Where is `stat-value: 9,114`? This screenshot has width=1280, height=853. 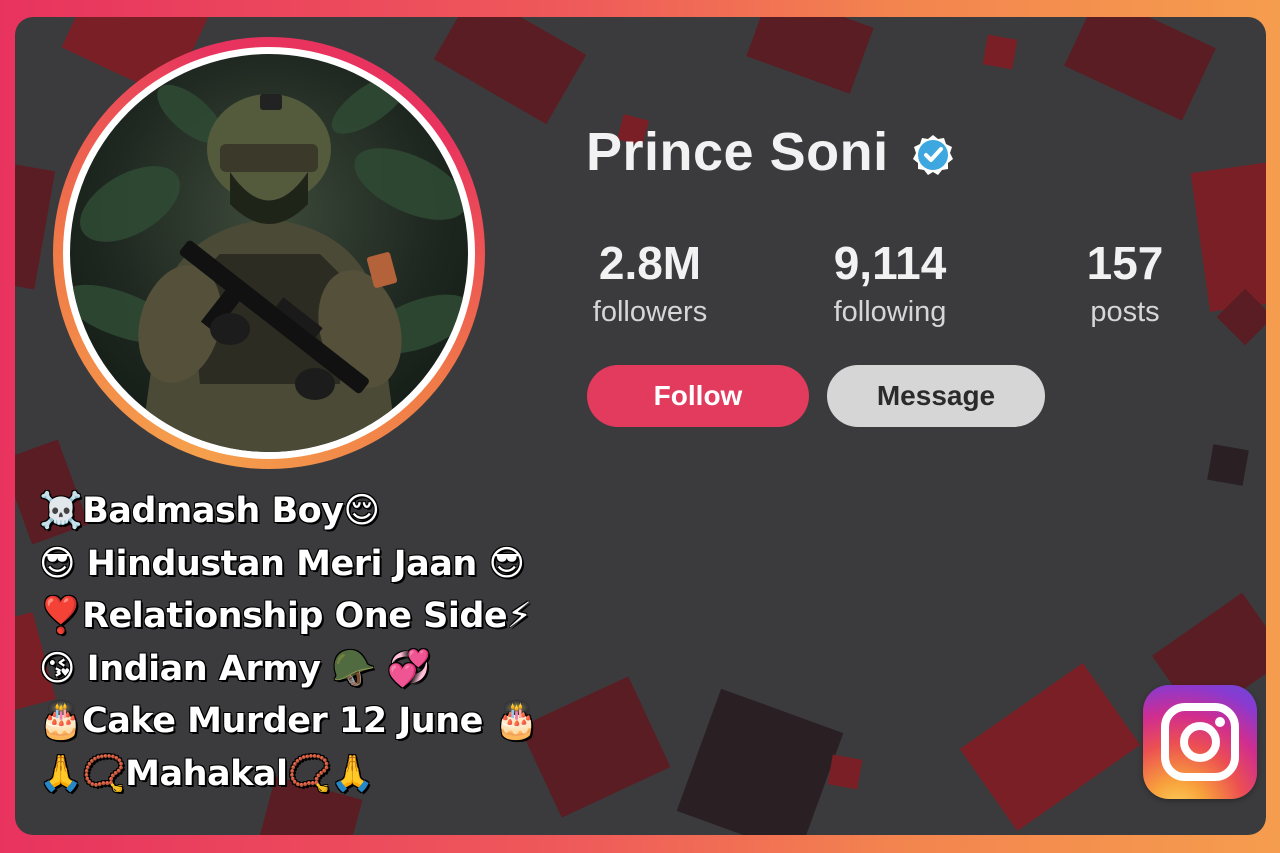
stat-value: 9,114 is located at coordinates (890, 263).